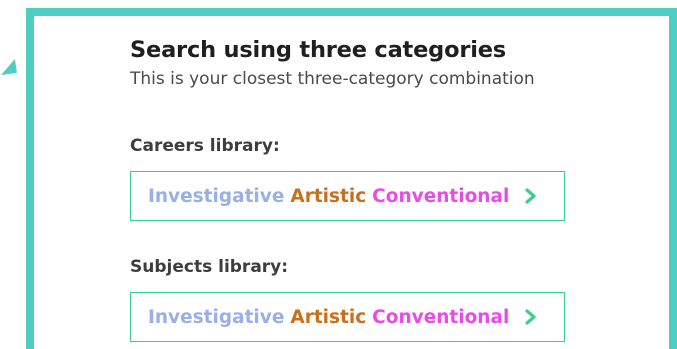 Image resolution: width=677 pixels, height=349 pixels. I want to click on subjects-library-label: Subjects library:, so click(209, 267).